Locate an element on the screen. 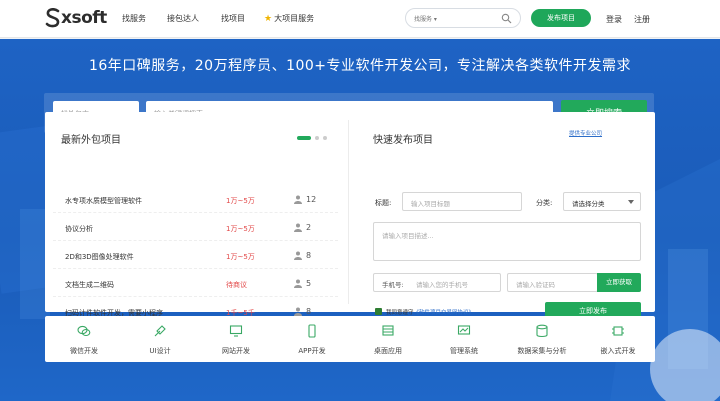 Image resolution: width=720 pixels, height=401 pixels. logo-text: xsoft is located at coordinates (84, 18).